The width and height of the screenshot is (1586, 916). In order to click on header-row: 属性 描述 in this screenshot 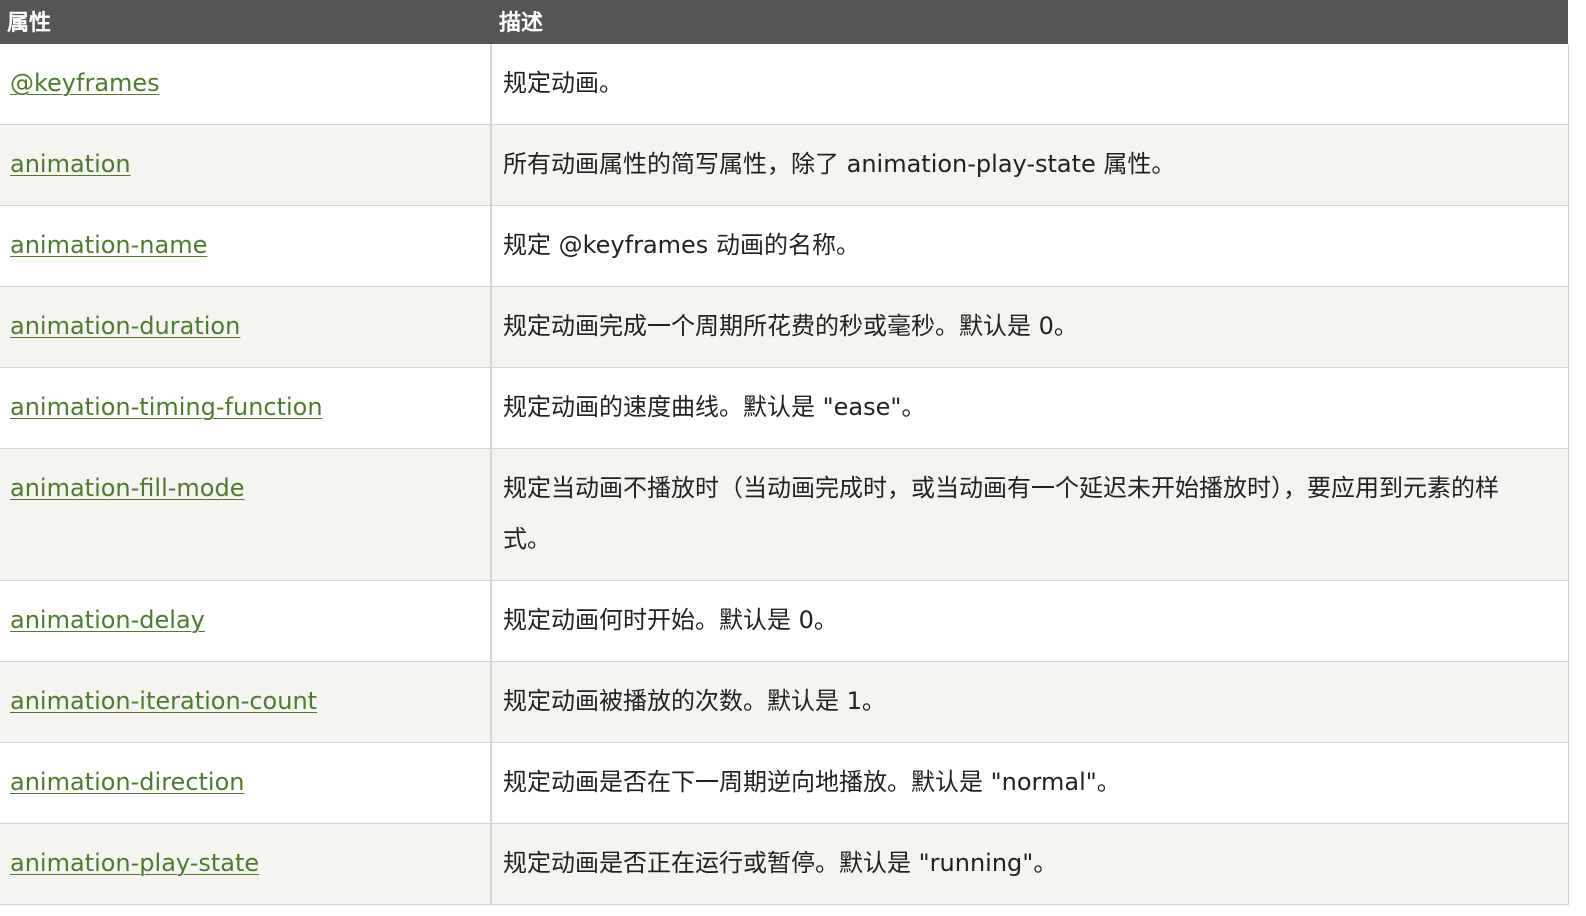, I will do `click(784, 22)`.